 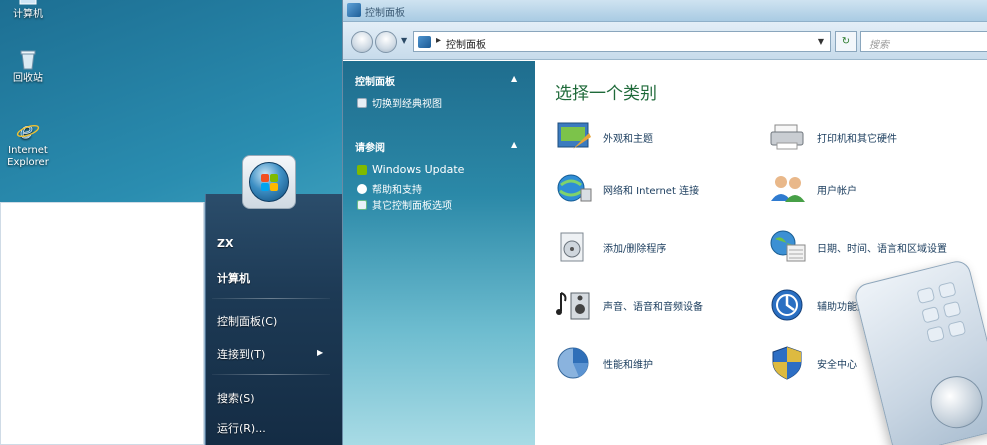 What do you see at coordinates (837, 191) in the screenshot?
I see `category-label: 用户帐户` at bounding box center [837, 191].